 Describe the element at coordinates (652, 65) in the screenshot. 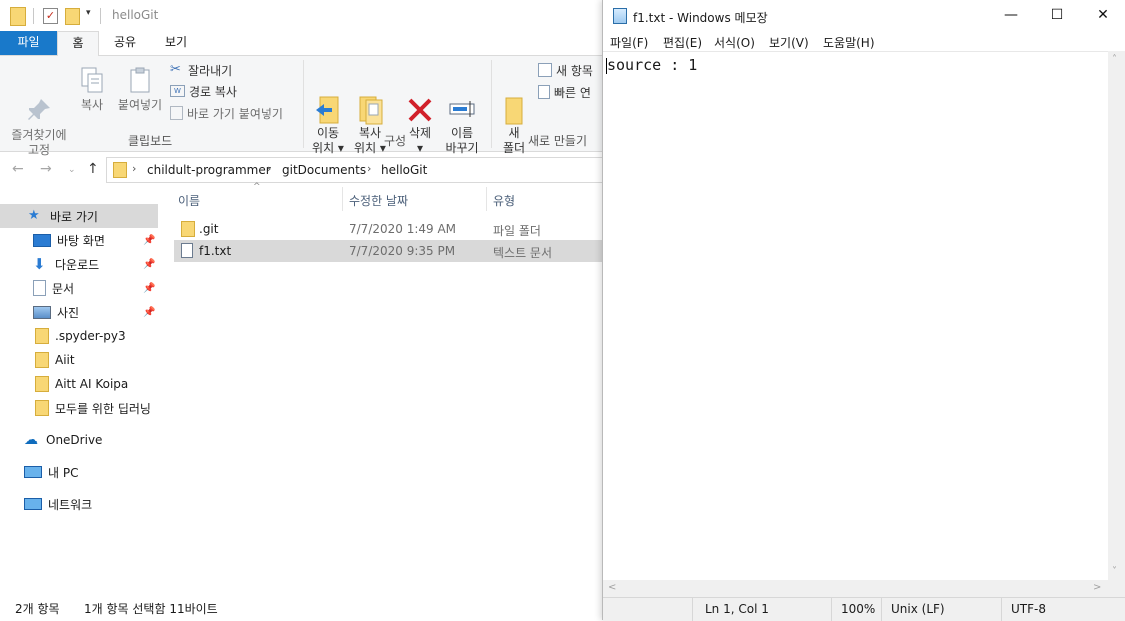

I see `notepad-content: source : 1` at that location.